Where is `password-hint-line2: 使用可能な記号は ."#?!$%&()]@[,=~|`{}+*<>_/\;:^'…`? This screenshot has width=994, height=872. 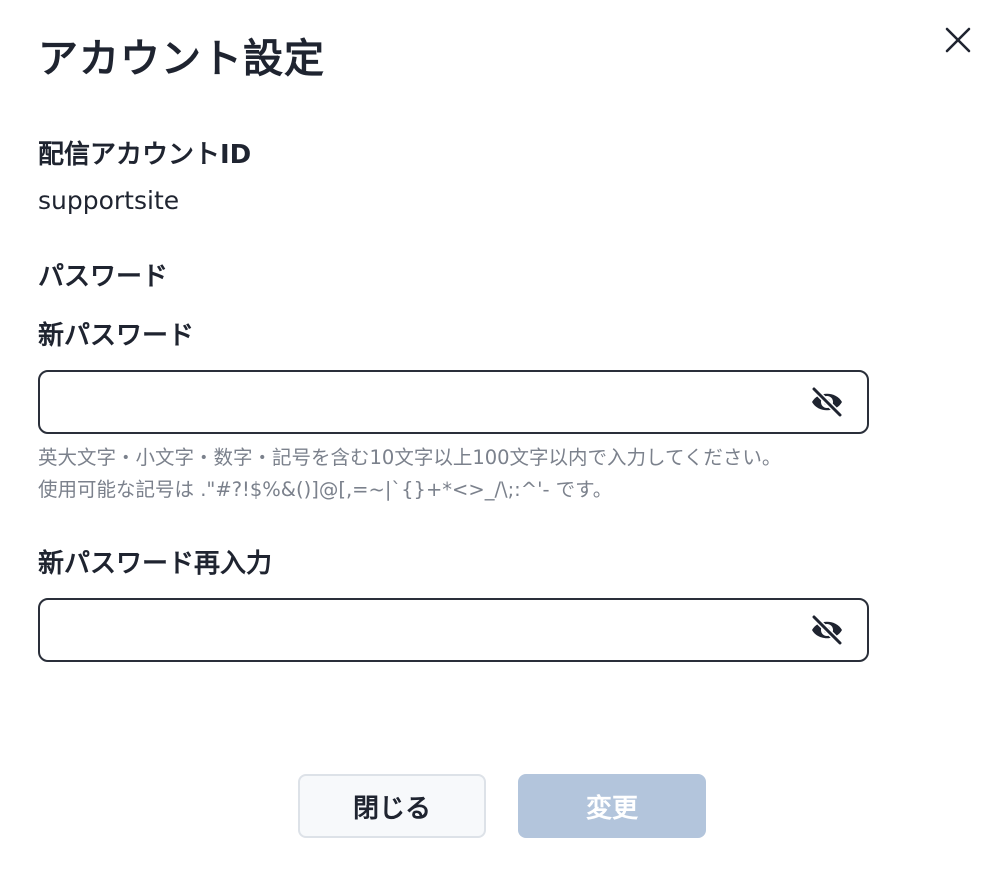 password-hint-line2: 使用可能な記号は ."#?!$%&()]@[,=~|`{}+*<>_/\;:^'… is located at coordinates (325, 489).